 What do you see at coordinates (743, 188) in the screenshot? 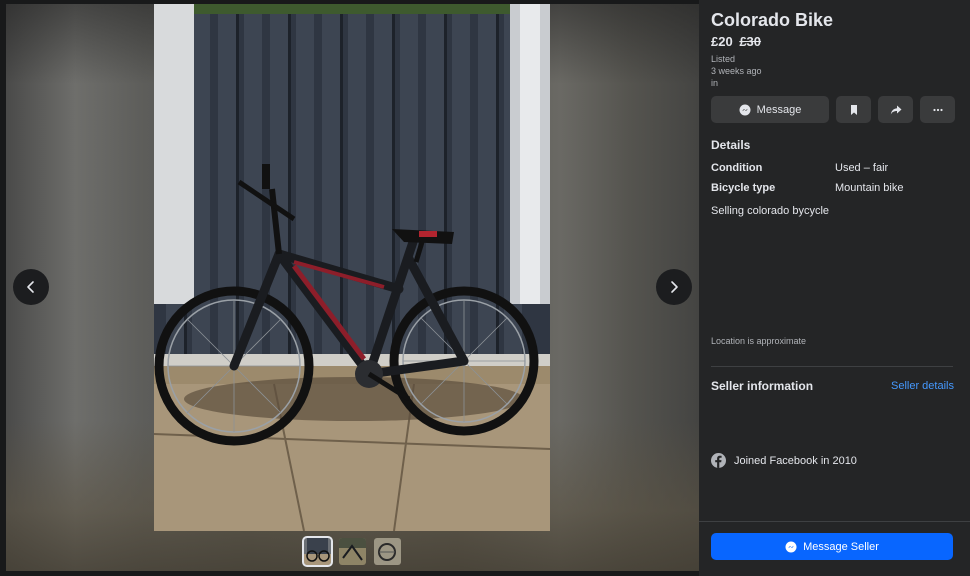
I see `detail-key: Bicycle type` at bounding box center [743, 188].